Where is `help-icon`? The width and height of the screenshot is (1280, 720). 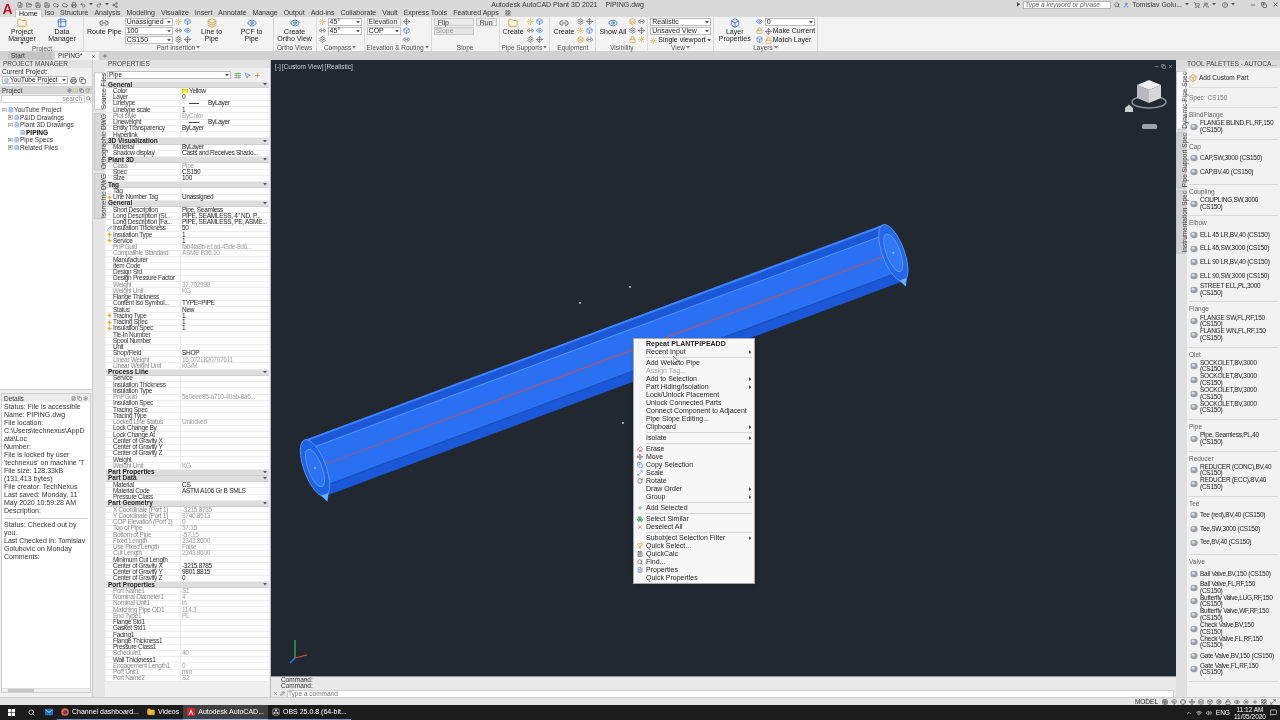 help-icon is located at coordinates (1225, 4).